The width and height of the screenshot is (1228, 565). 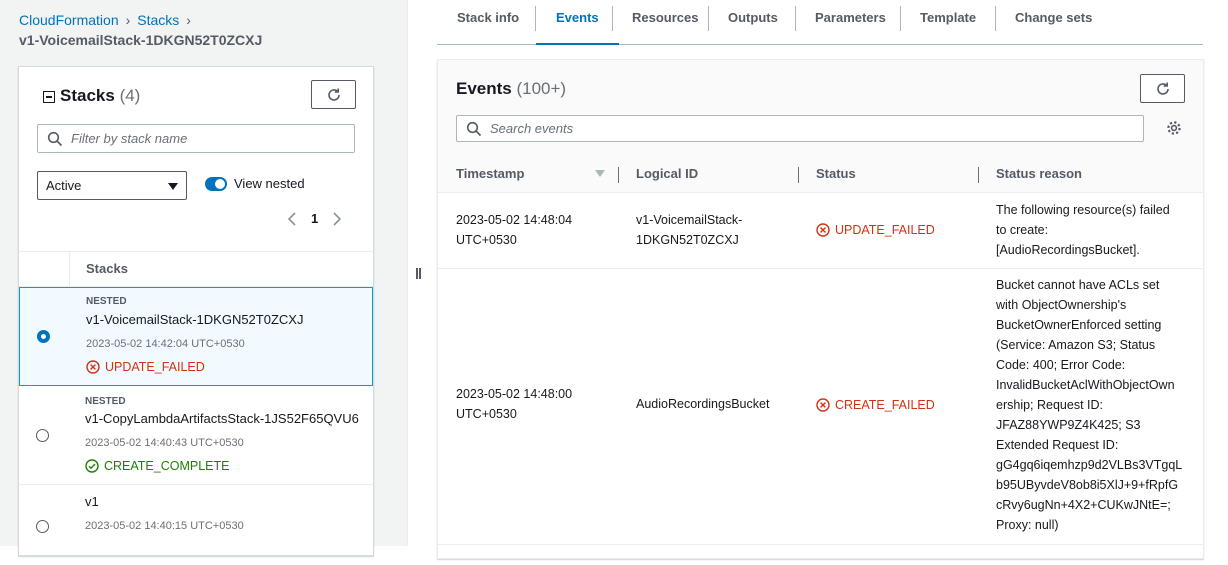 I want to click on breadcrumb-cloudformation-link: CloudFormation, so click(x=69, y=20).